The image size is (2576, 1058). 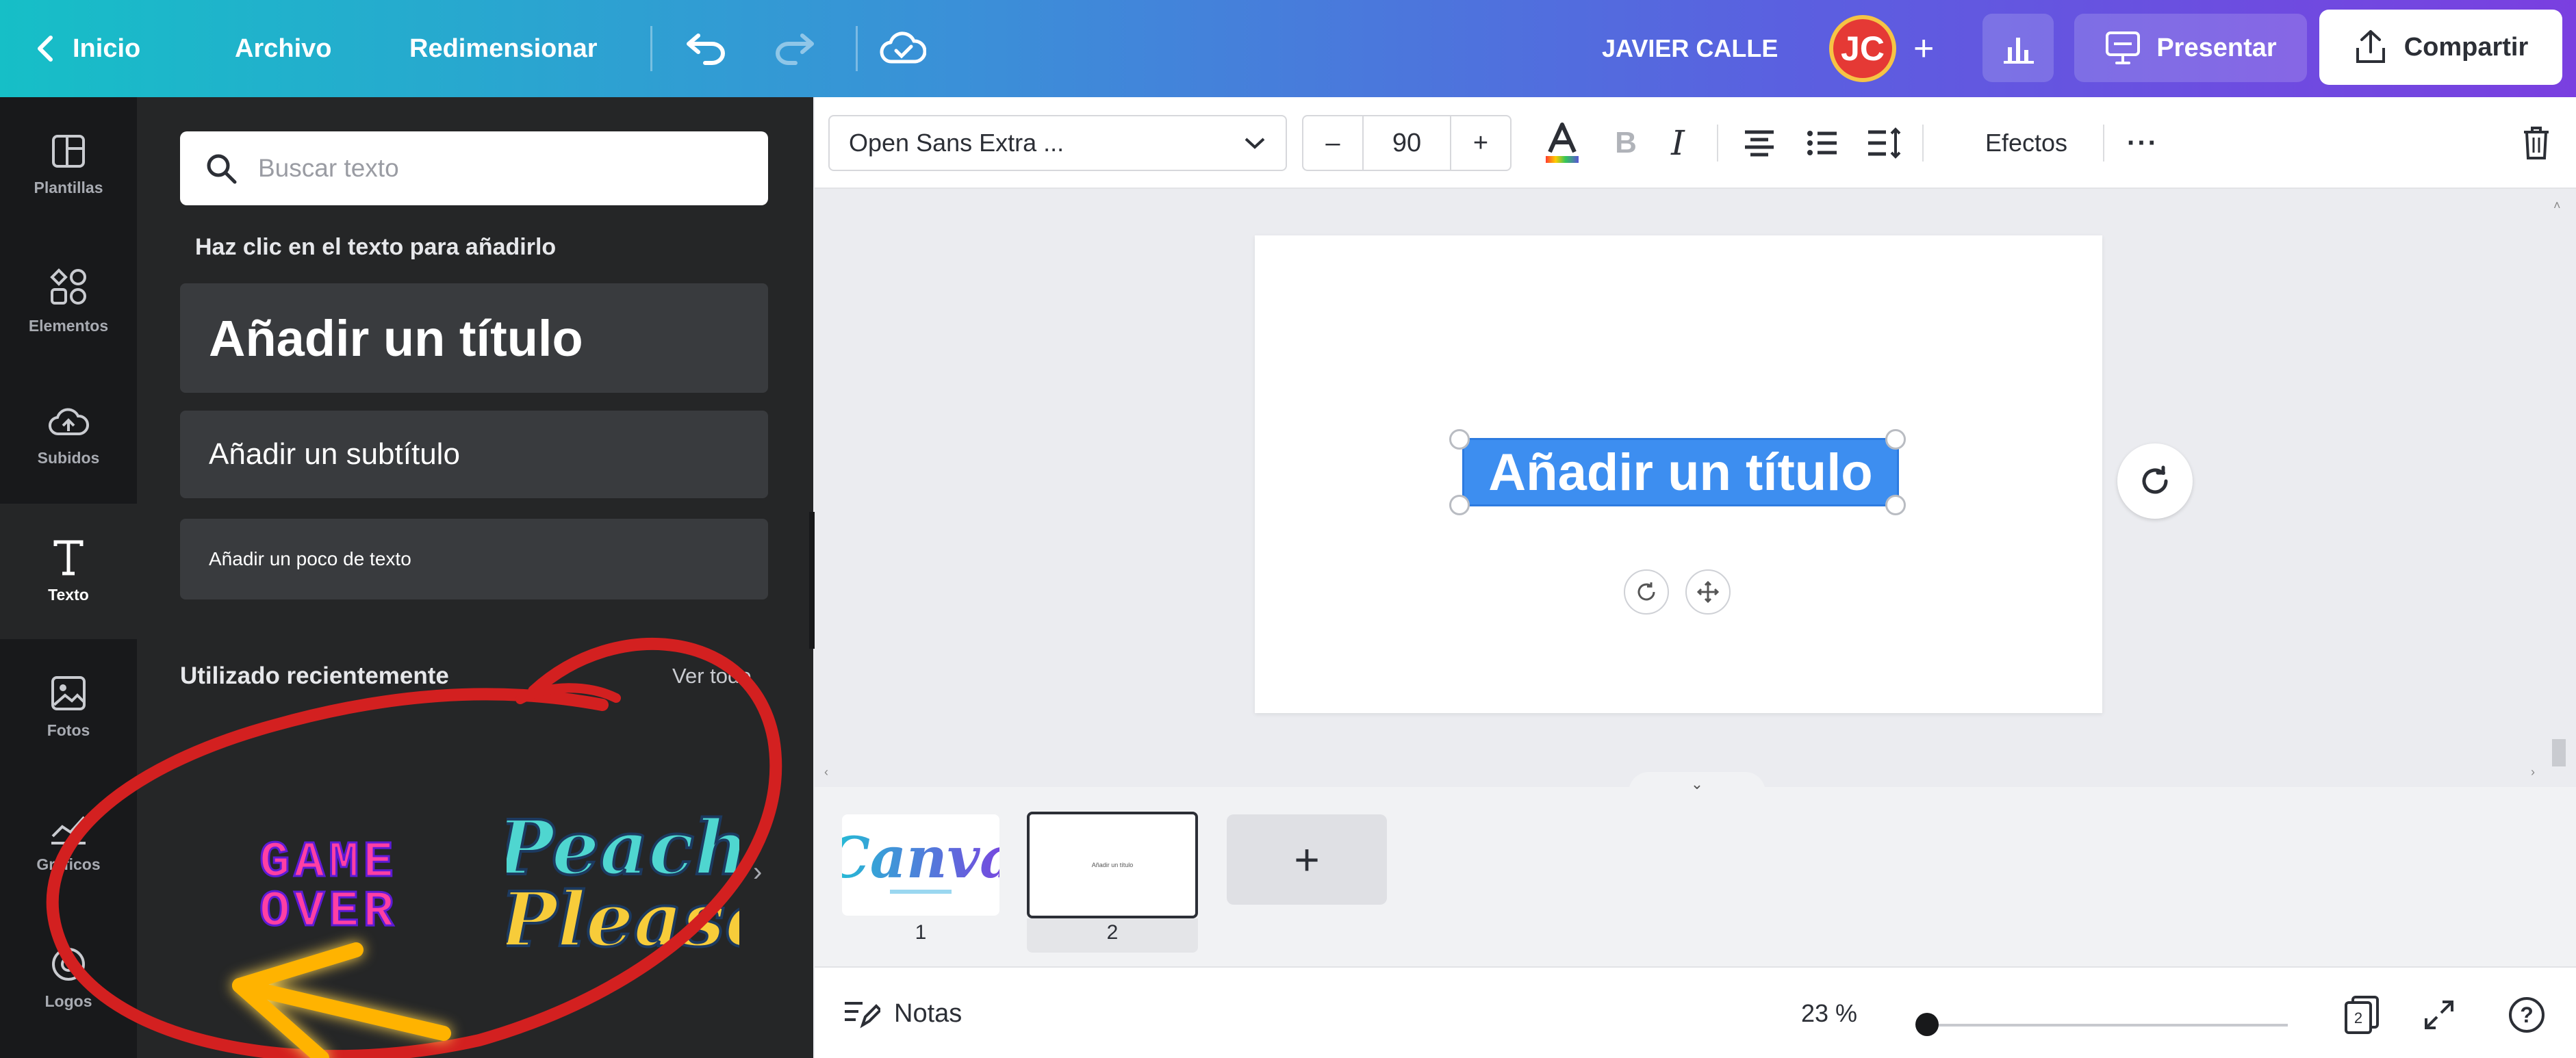 What do you see at coordinates (2018, 48) in the screenshot?
I see `insights-button` at bounding box center [2018, 48].